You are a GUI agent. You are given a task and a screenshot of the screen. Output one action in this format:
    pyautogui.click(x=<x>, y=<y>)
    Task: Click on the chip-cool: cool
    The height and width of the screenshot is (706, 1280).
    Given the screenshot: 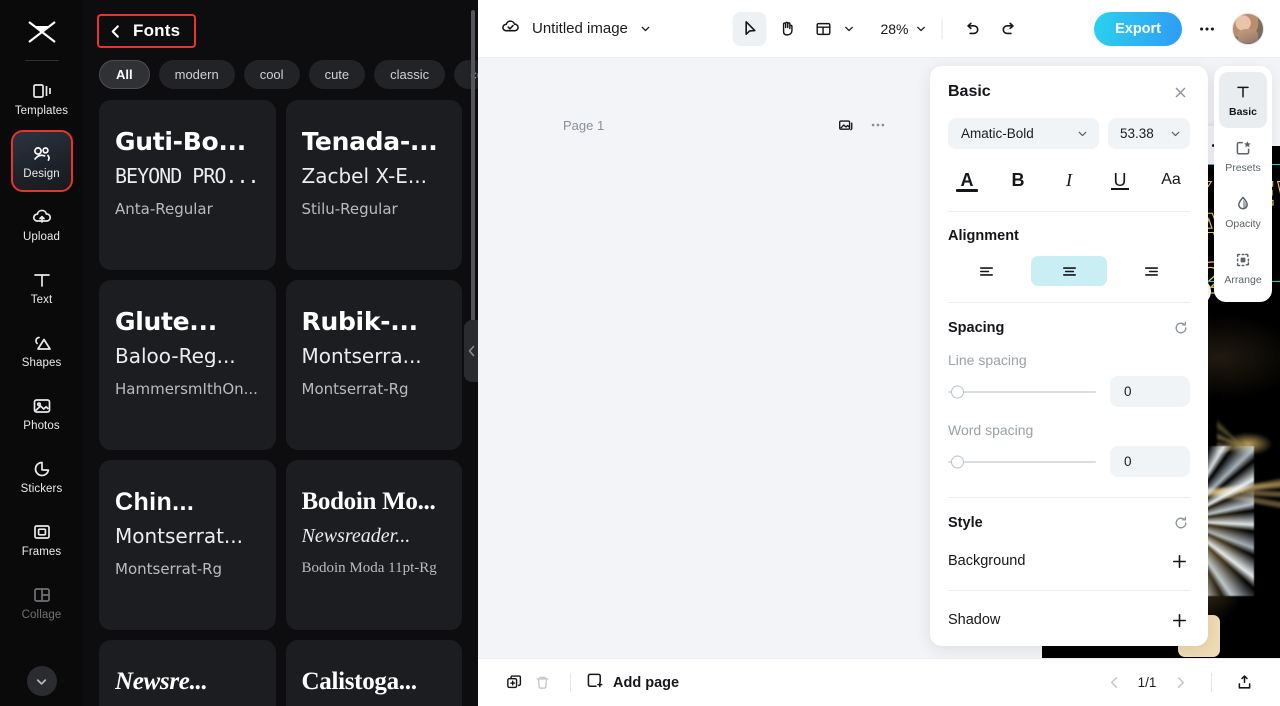 What is the action you would take?
    pyautogui.click(x=271, y=74)
    